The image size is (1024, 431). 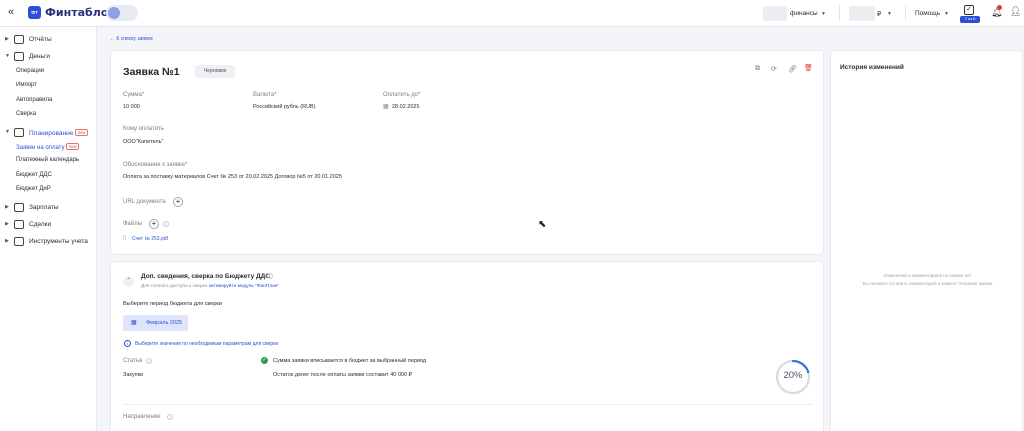 I want to click on history-empty-line1: Изменений и комментариев по заявке нет, so click(x=927, y=275).